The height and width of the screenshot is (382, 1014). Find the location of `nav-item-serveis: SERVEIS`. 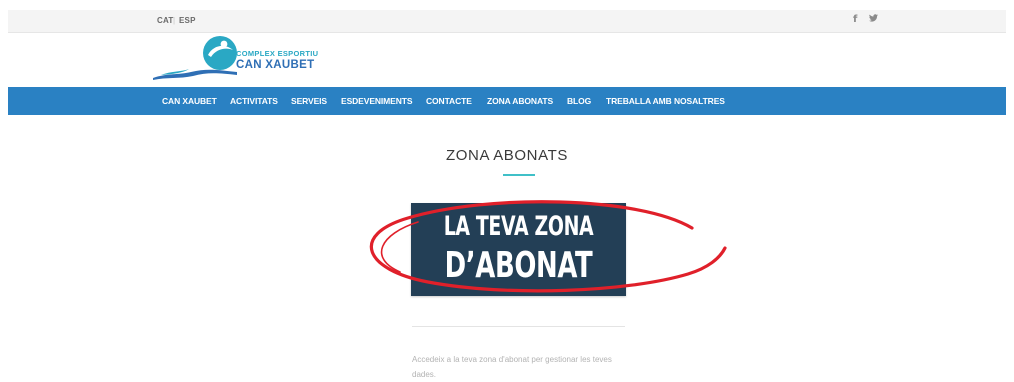

nav-item-serveis: SERVEIS is located at coordinates (309, 101).